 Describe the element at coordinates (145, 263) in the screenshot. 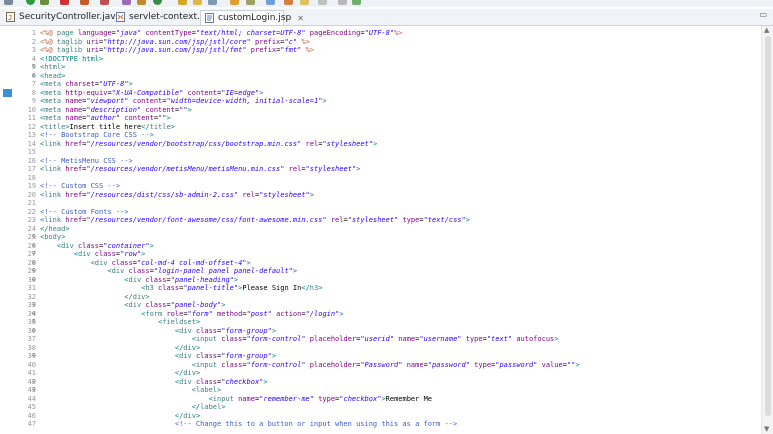

I see `code-line: <div class="col-md-4 col-md-offset-4">` at that location.